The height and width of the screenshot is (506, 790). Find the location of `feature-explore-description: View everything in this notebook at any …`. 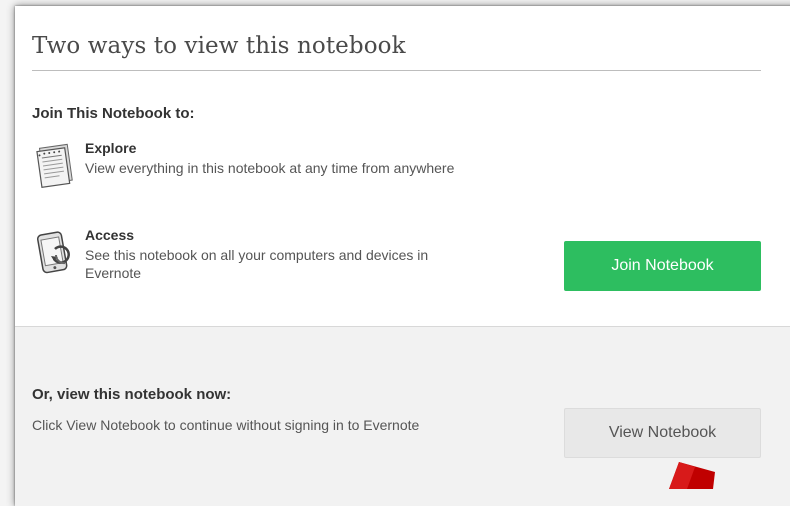

feature-explore-description: View everything in this notebook at any … is located at coordinates (270, 168).